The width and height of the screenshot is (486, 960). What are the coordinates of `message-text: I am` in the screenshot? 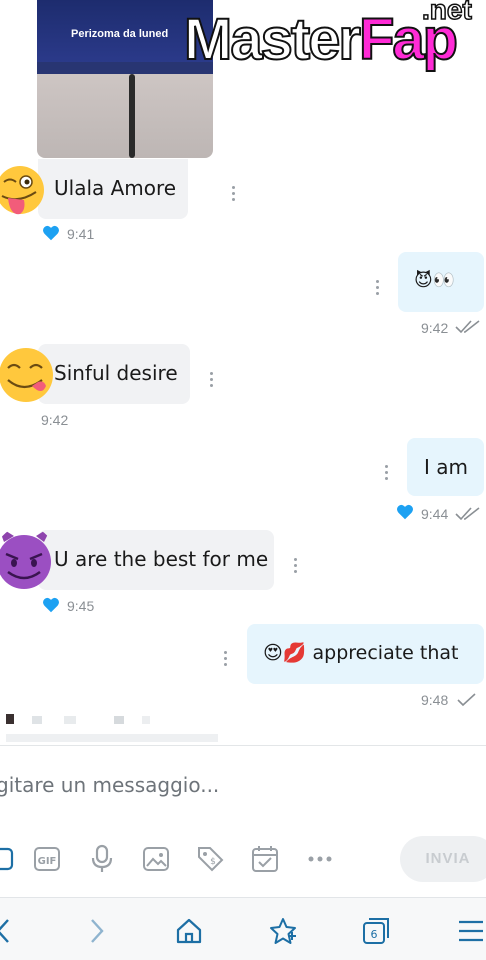 It's located at (446, 467).